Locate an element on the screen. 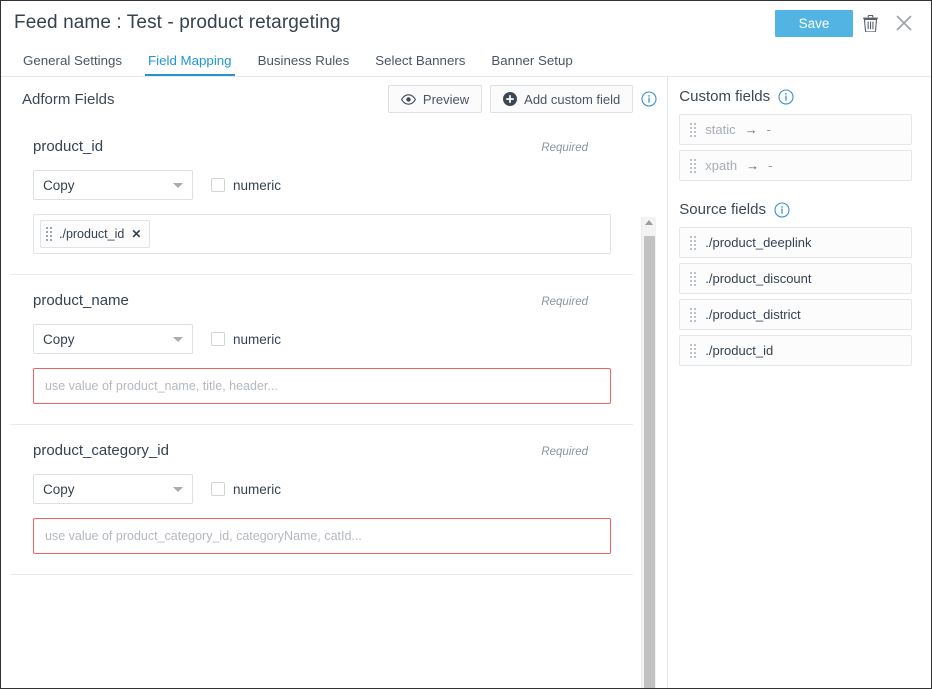 The width and height of the screenshot is (932, 689). add-custom-field-button: Add custom field is located at coordinates (562, 99).